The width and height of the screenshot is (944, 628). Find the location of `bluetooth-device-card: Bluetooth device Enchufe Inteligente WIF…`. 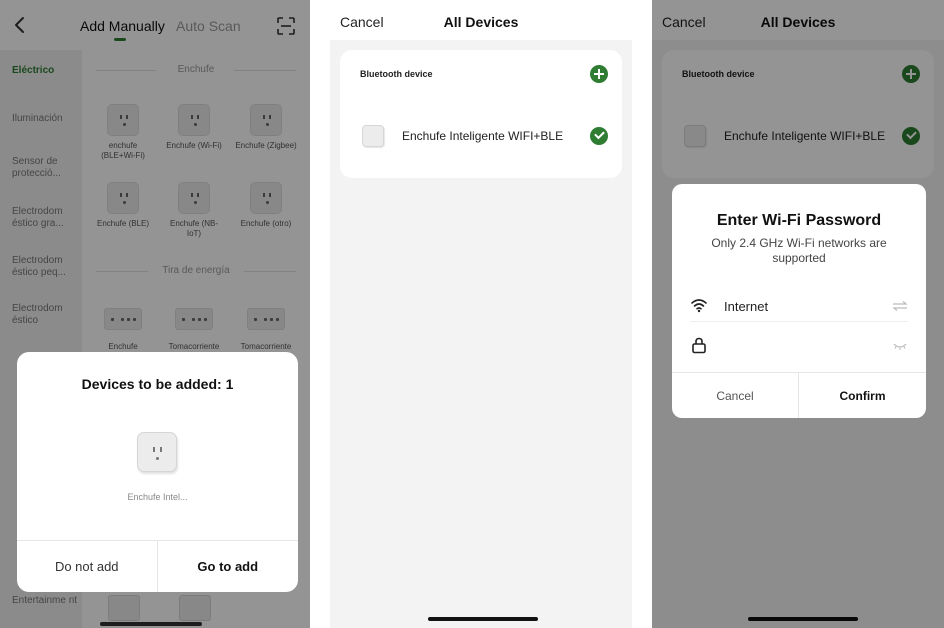

bluetooth-device-card: Bluetooth device Enchufe Inteligente WIF… is located at coordinates (481, 114).